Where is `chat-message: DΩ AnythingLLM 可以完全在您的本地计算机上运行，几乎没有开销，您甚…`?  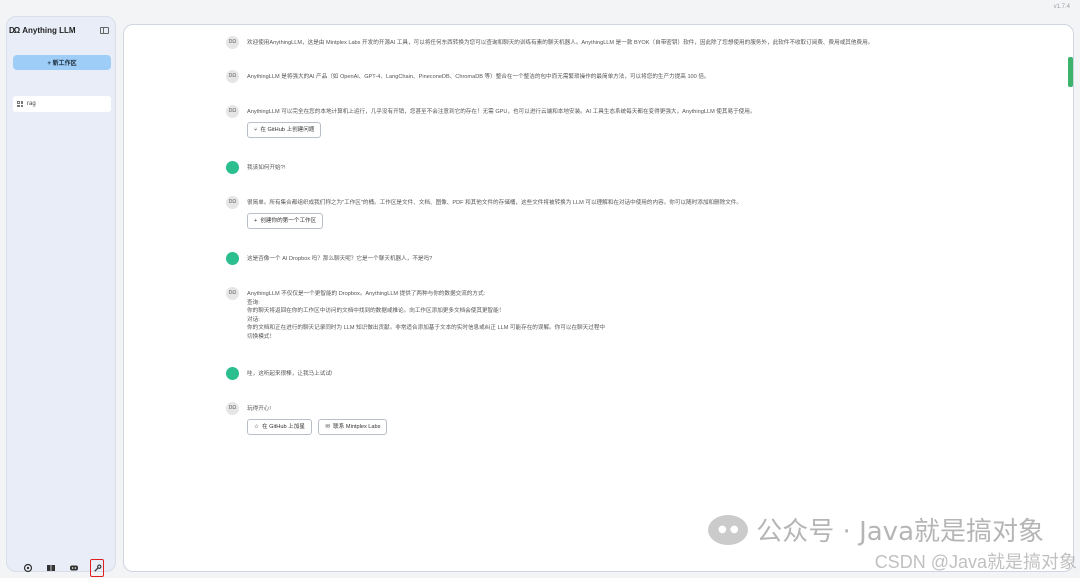 chat-message: DΩ AnythingLLM 可以完全在您的本地计算机上运行，几乎没有开销，您甚… is located at coordinates (491, 121).